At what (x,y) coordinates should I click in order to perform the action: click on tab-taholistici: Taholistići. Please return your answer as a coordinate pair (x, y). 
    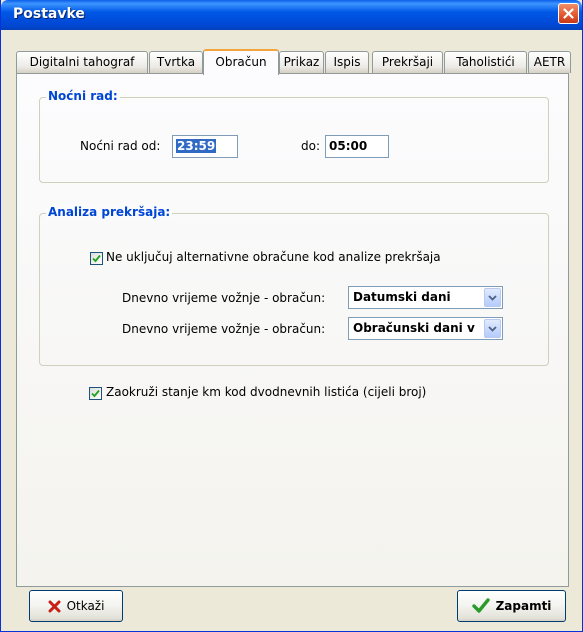
    Looking at the image, I should click on (485, 62).